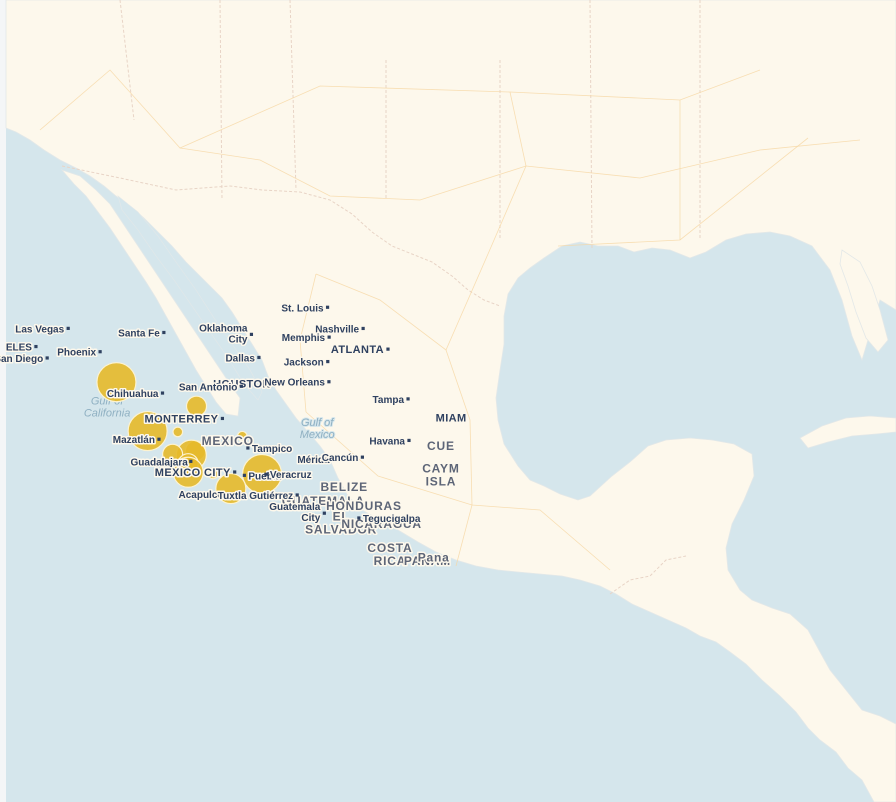 The image size is (896, 802). Describe the element at coordinates (240, 358) in the screenshot. I see `city-label: Dallas` at that location.